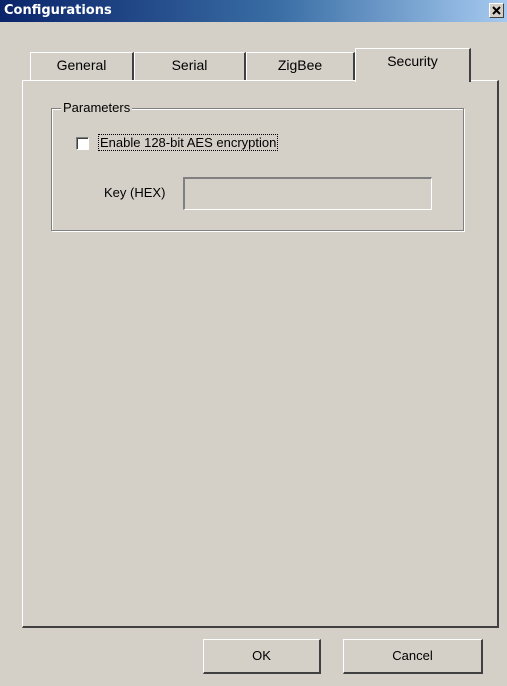 The image size is (507, 686). I want to click on tab-zigbee: ZigBee, so click(300, 66).